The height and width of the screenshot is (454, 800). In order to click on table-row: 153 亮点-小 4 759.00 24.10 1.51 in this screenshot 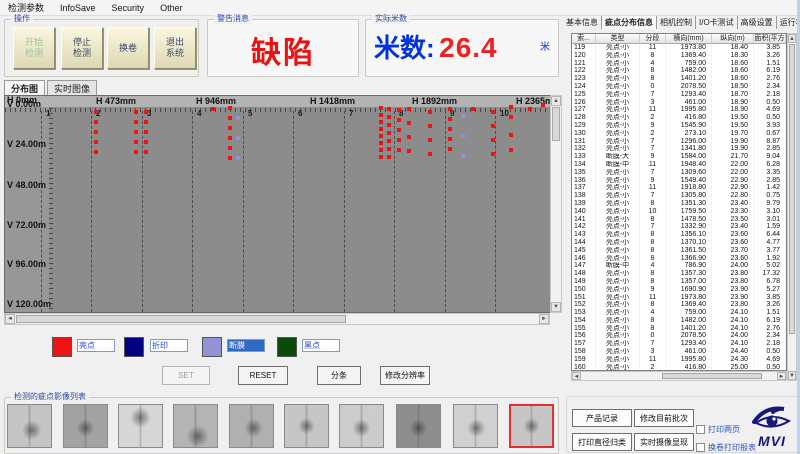, I will do `click(679, 313)`.